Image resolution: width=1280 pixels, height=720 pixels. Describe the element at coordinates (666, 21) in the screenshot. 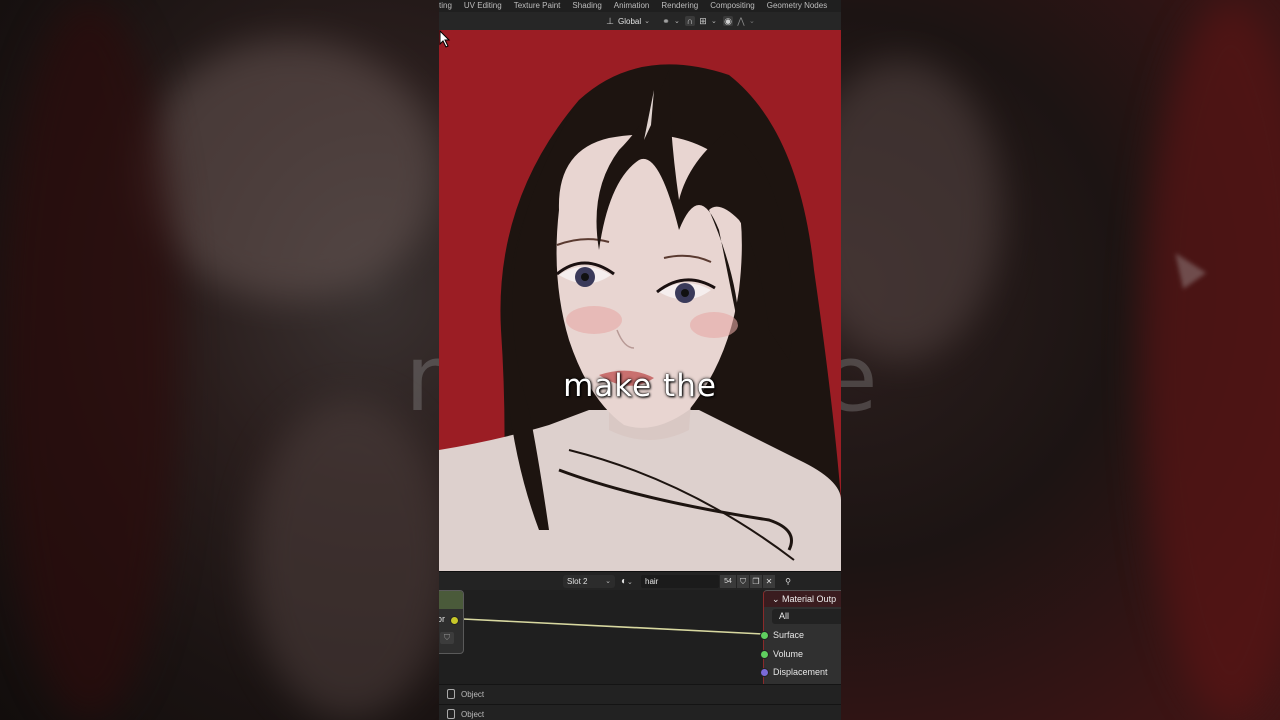

I see `pivot-icon: ⚭` at that location.